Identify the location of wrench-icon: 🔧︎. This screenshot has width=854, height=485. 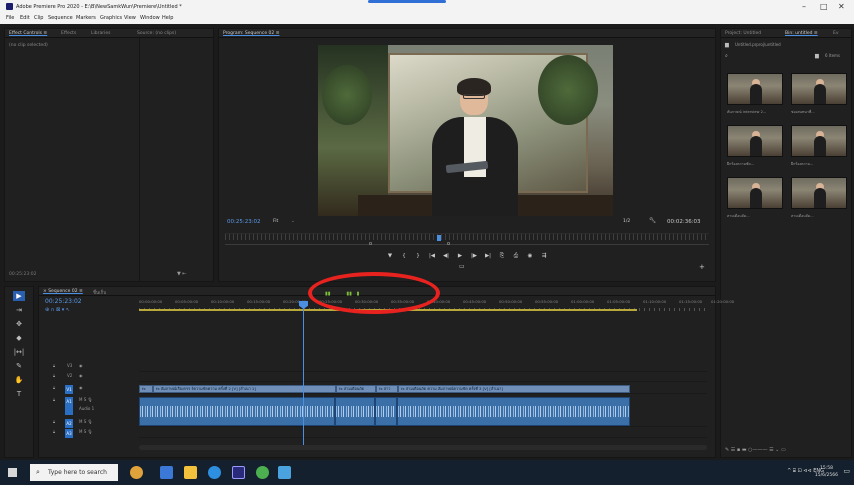
(652, 221).